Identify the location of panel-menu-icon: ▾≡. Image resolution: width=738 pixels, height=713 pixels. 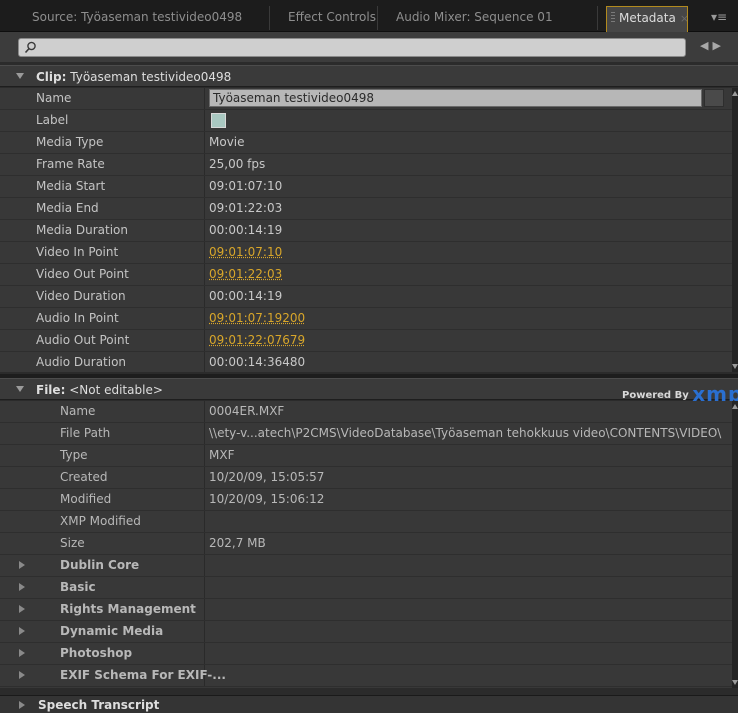
(719, 18).